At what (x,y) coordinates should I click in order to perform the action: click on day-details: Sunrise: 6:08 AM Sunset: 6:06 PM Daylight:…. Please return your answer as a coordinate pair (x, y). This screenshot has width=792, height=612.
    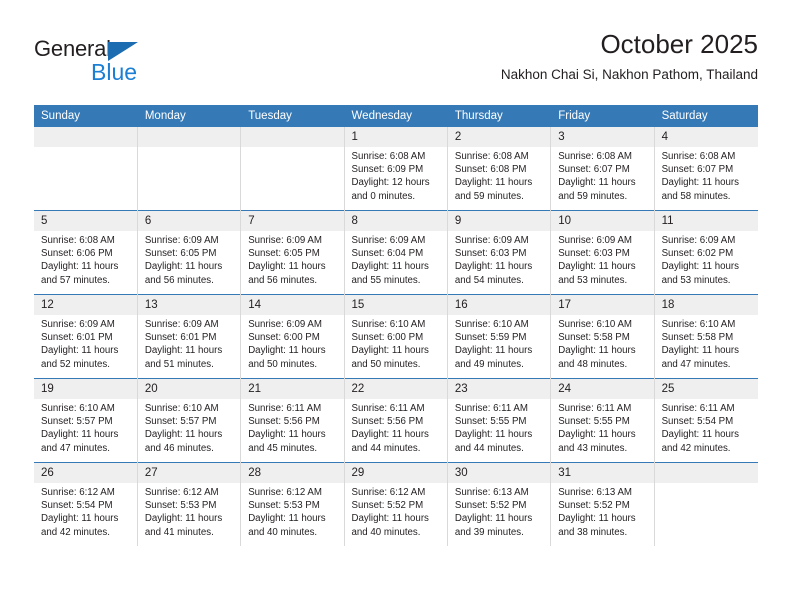
    Looking at the image, I should click on (85, 262).